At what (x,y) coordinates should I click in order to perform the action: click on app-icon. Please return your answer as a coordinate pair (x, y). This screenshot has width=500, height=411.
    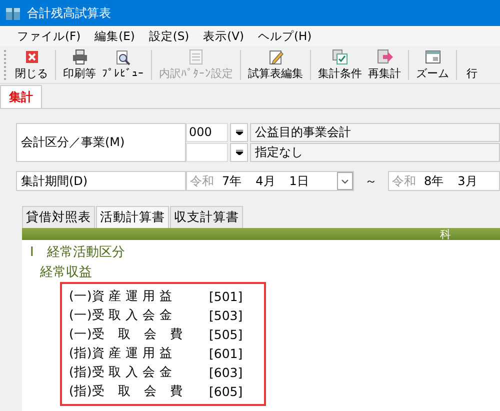
    Looking at the image, I should click on (13, 13).